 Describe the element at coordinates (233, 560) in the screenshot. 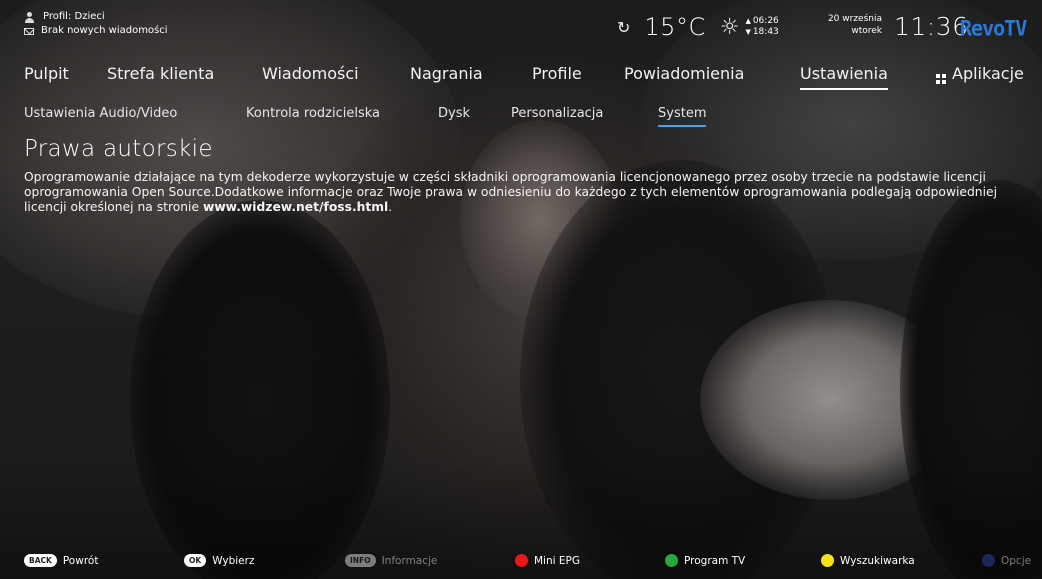

I see `ok-label: Wybierz` at that location.